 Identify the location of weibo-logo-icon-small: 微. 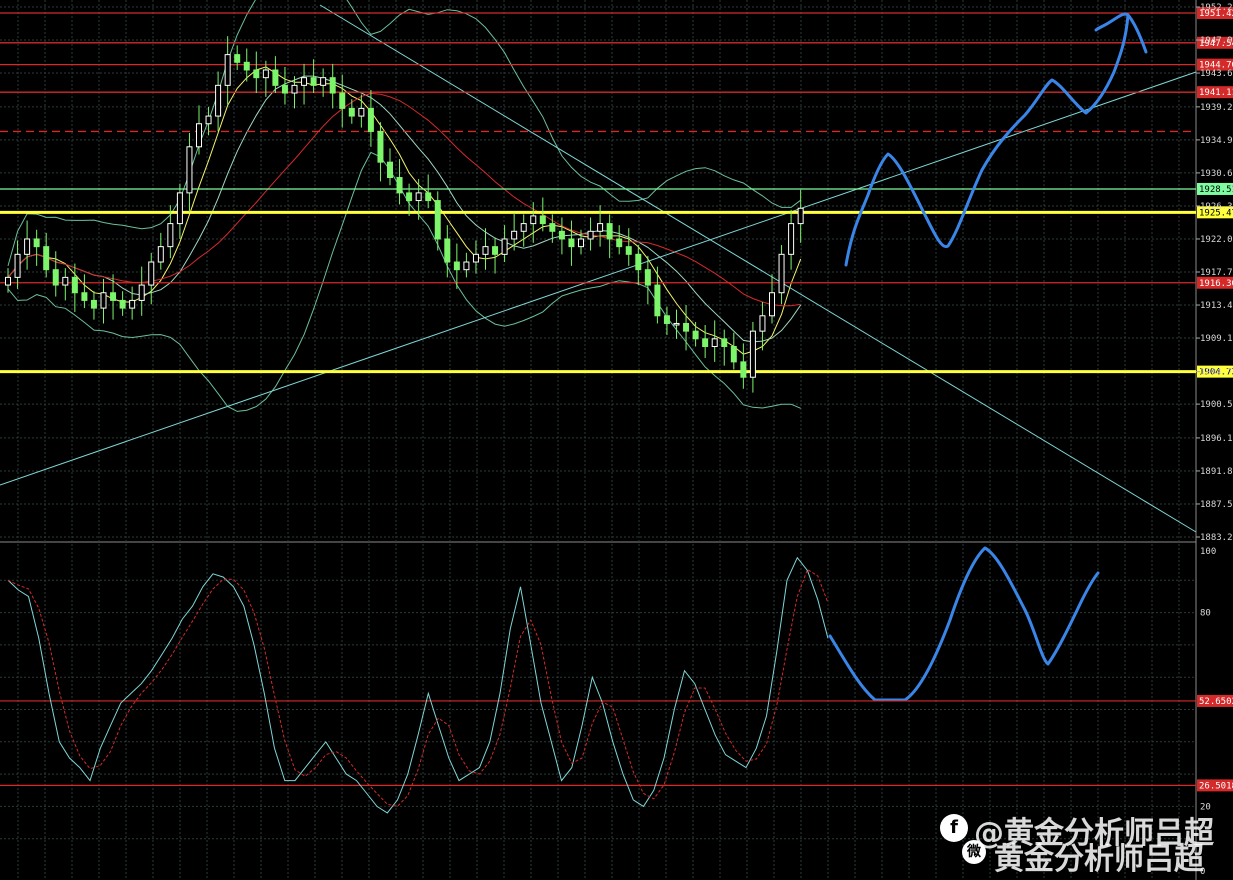
(974, 852).